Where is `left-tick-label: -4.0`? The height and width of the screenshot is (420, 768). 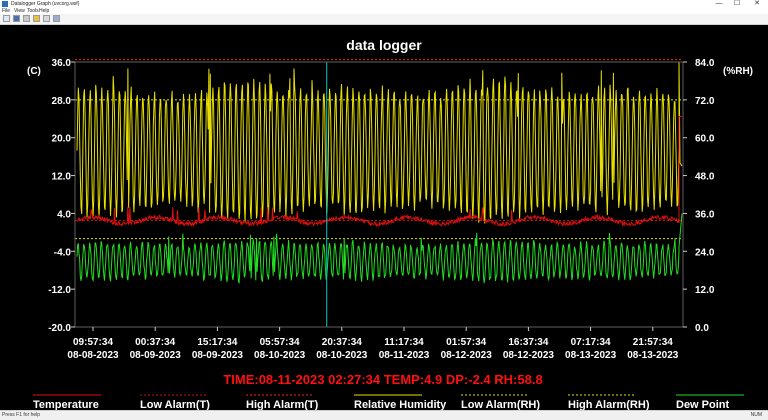 left-tick-label: -4.0 is located at coordinates (63, 252).